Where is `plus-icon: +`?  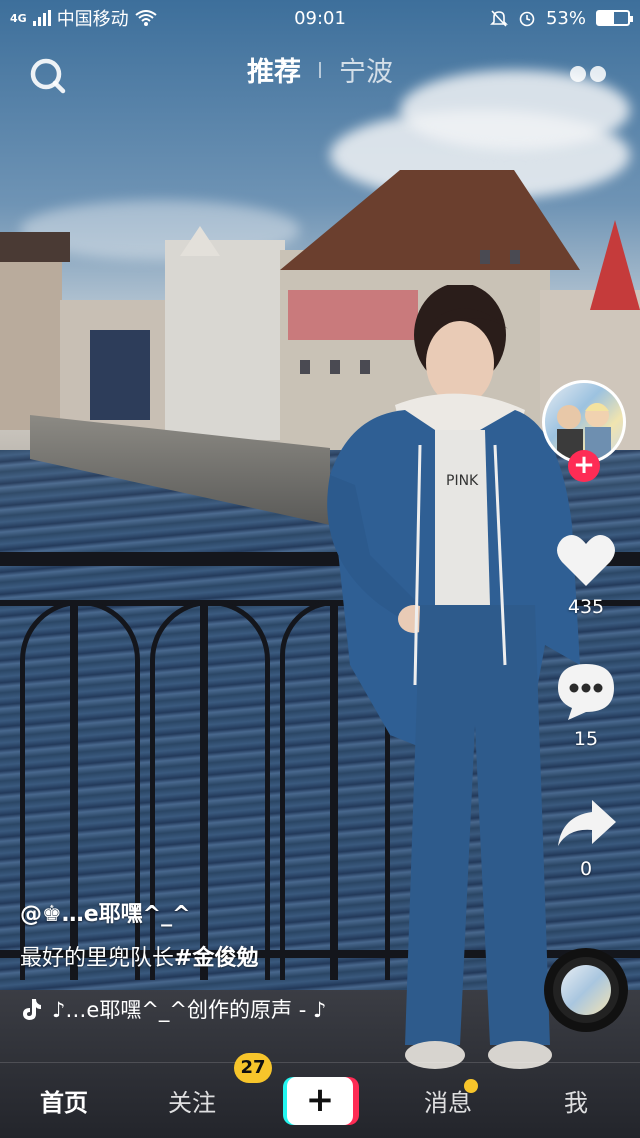 plus-icon: + is located at coordinates (320, 1100).